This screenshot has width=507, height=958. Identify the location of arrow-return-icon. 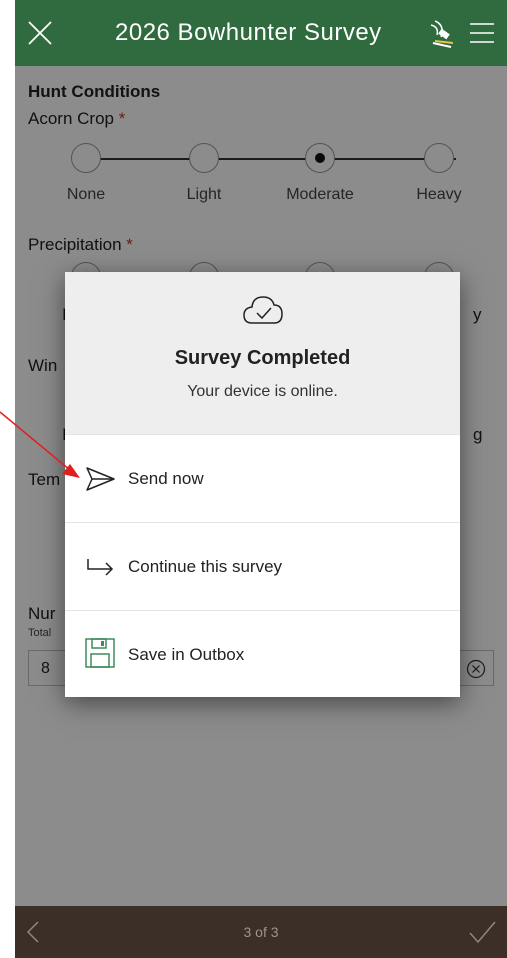
(100, 567).